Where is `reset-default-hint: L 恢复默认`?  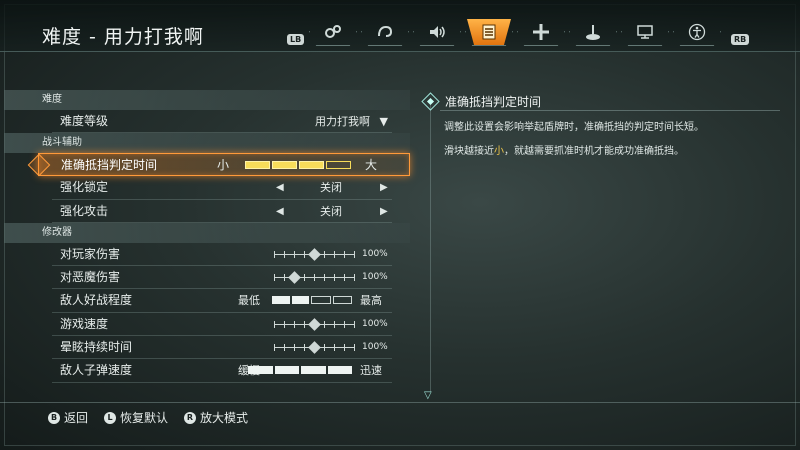 reset-default-hint: L 恢复默认 is located at coordinates (136, 417).